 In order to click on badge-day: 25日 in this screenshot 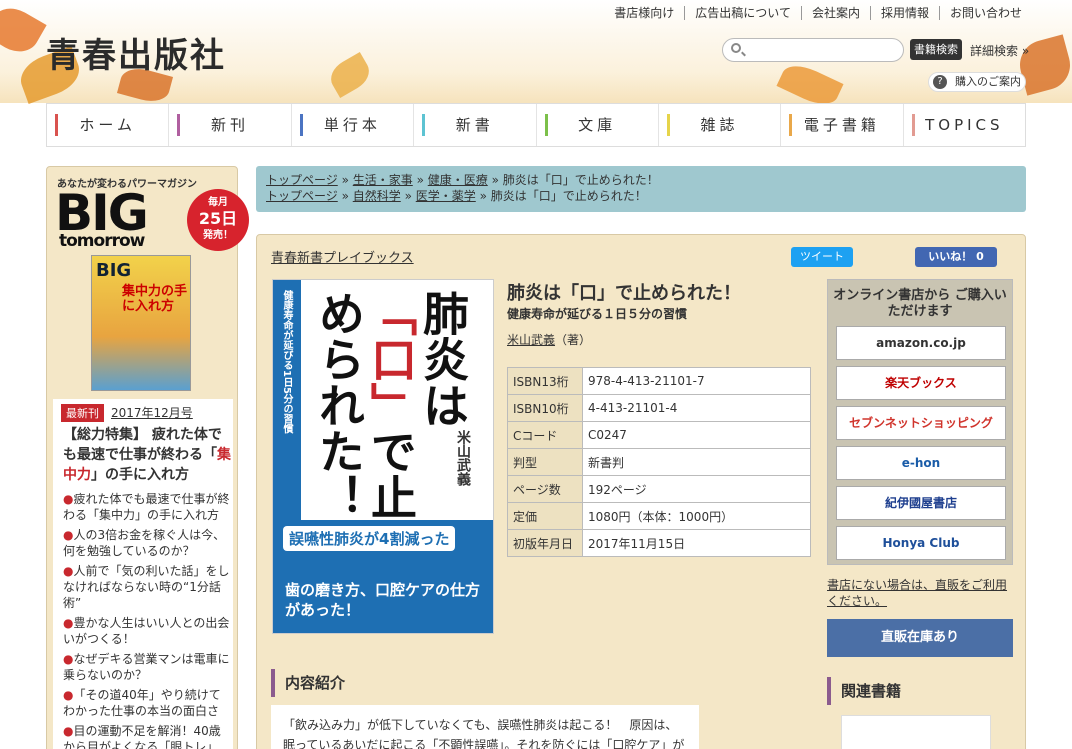, I will do `click(218, 218)`.